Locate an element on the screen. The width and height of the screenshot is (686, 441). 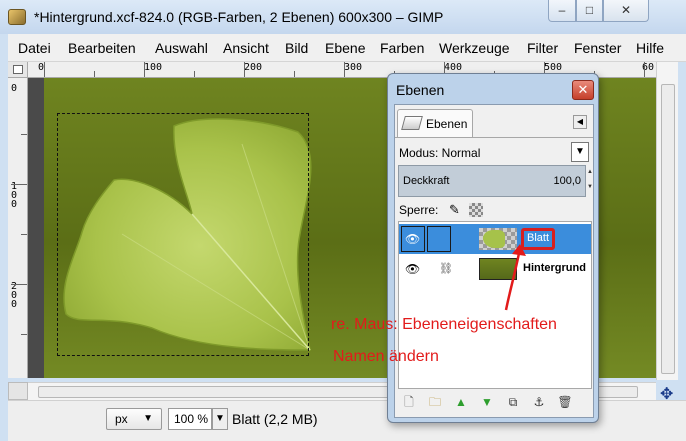
ruler-label: 300 is located at coordinates (353, 67).